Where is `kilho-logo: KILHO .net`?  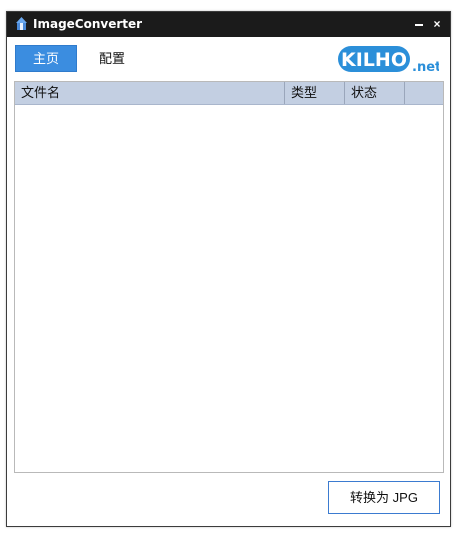
kilho-logo: KILHO .net is located at coordinates (388, 60).